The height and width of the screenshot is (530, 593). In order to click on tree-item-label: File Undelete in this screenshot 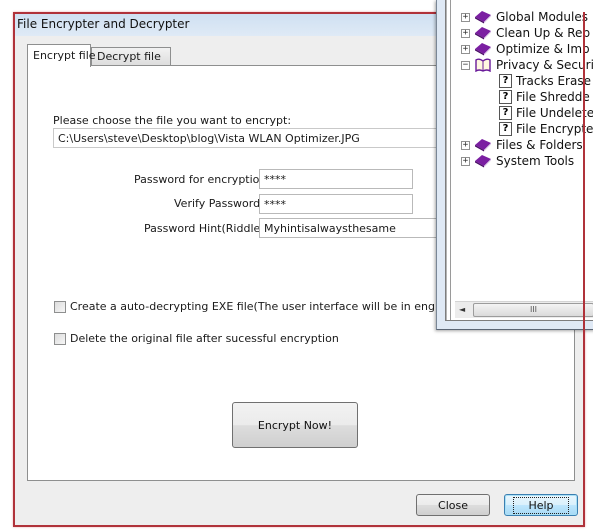, I will do `click(554, 113)`.